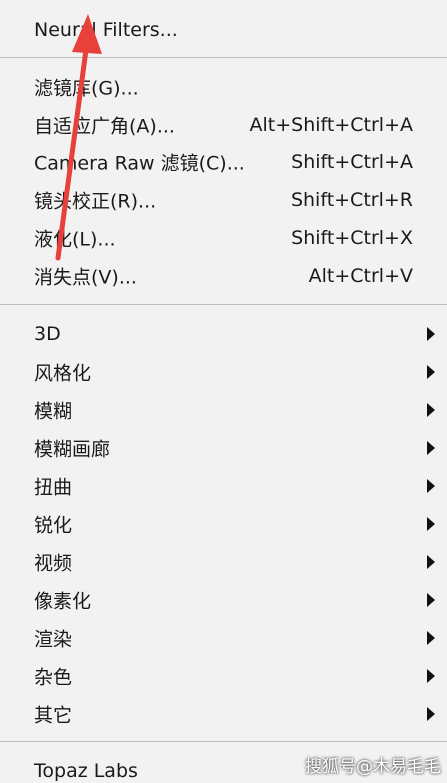  Describe the element at coordinates (223, 524) in the screenshot. I see `submenu-sharpen: 锐化` at that location.